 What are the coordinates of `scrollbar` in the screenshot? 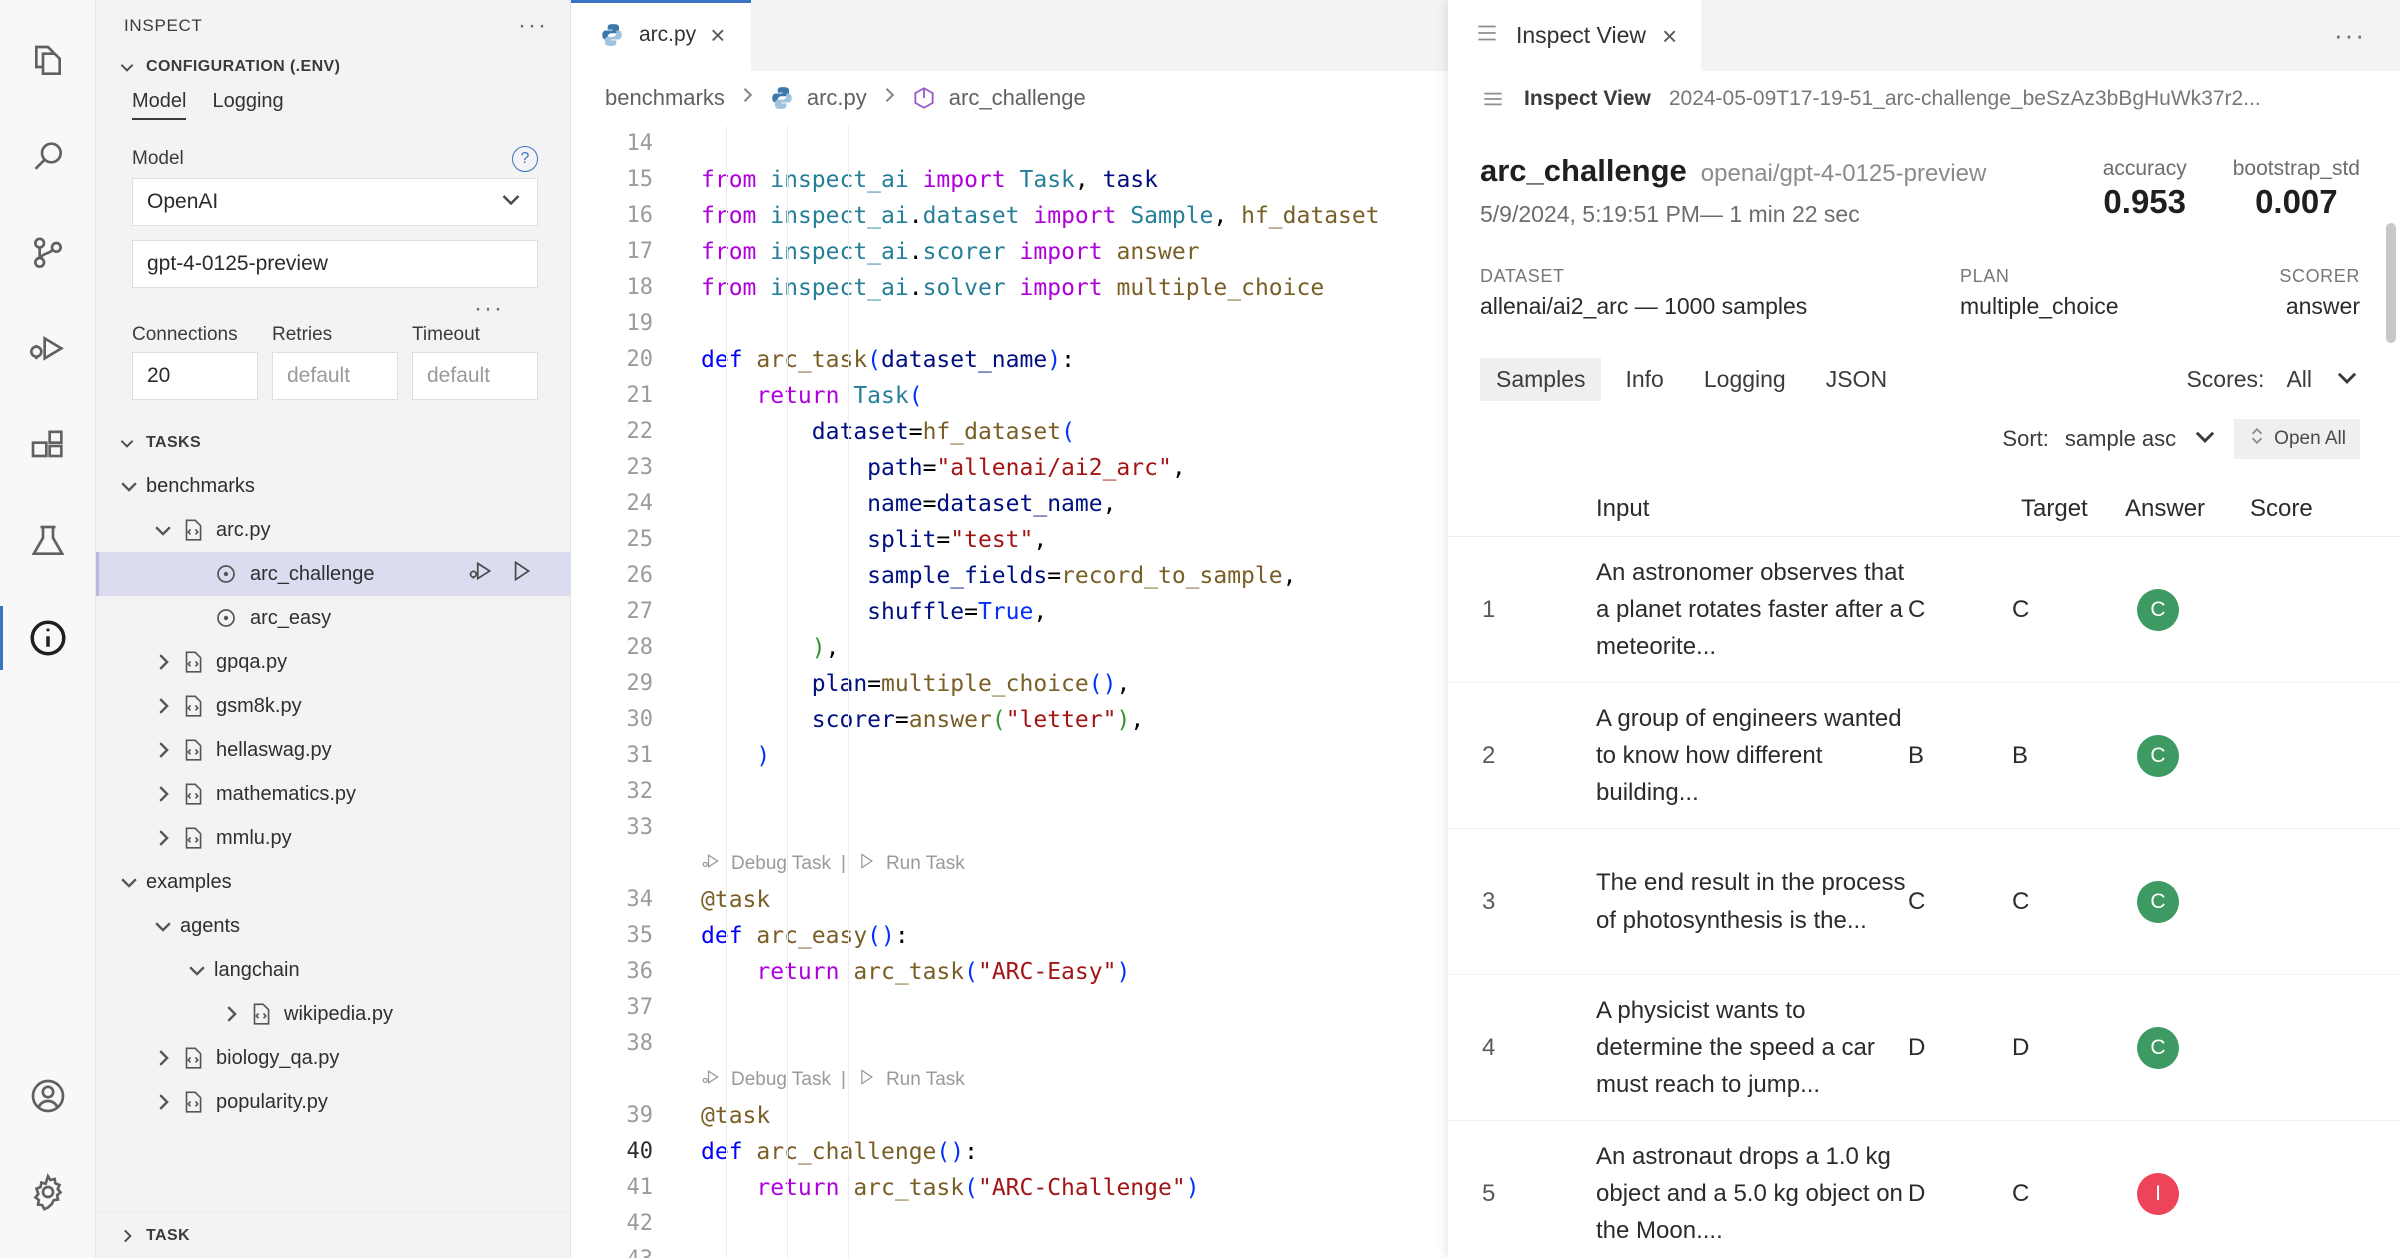 It's located at (2391, 283).